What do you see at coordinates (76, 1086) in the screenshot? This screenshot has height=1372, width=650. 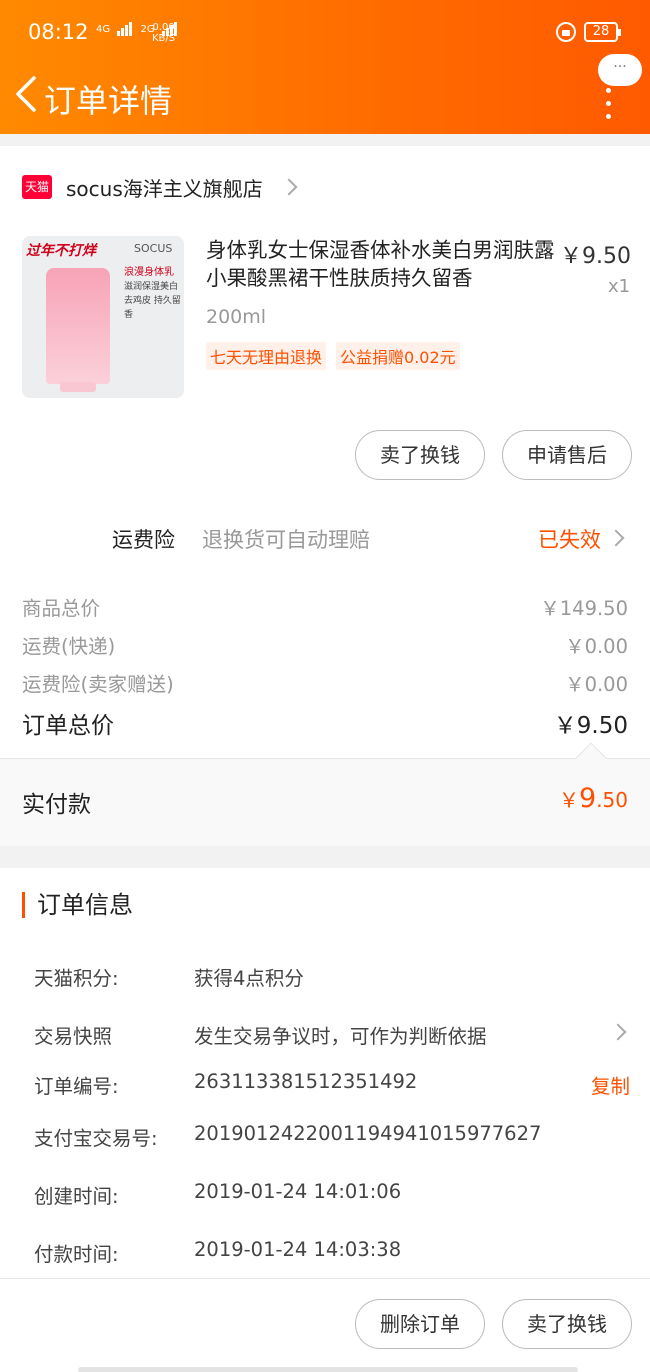 I see `order-number-label: 订单编号:` at bounding box center [76, 1086].